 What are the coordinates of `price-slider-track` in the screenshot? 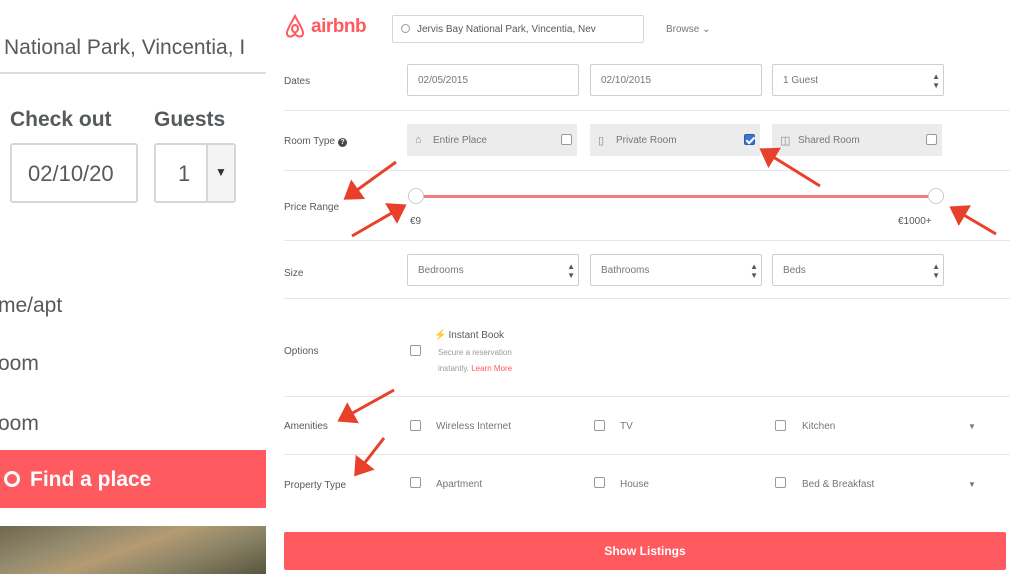 It's located at (676, 196).